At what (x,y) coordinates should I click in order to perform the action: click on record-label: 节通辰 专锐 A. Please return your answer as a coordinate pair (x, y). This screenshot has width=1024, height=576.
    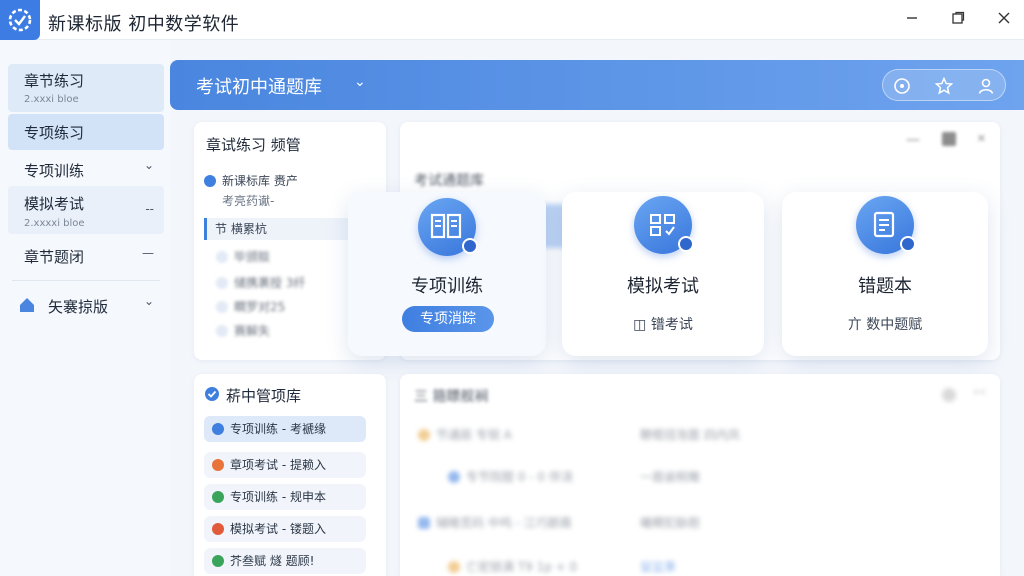
    Looking at the image, I should click on (474, 435).